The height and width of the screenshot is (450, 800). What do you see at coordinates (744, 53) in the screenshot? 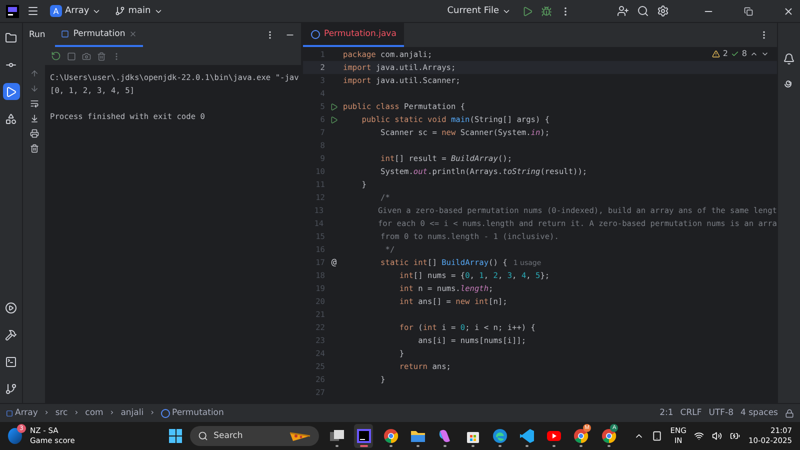
I see `check-count: 8` at bounding box center [744, 53].